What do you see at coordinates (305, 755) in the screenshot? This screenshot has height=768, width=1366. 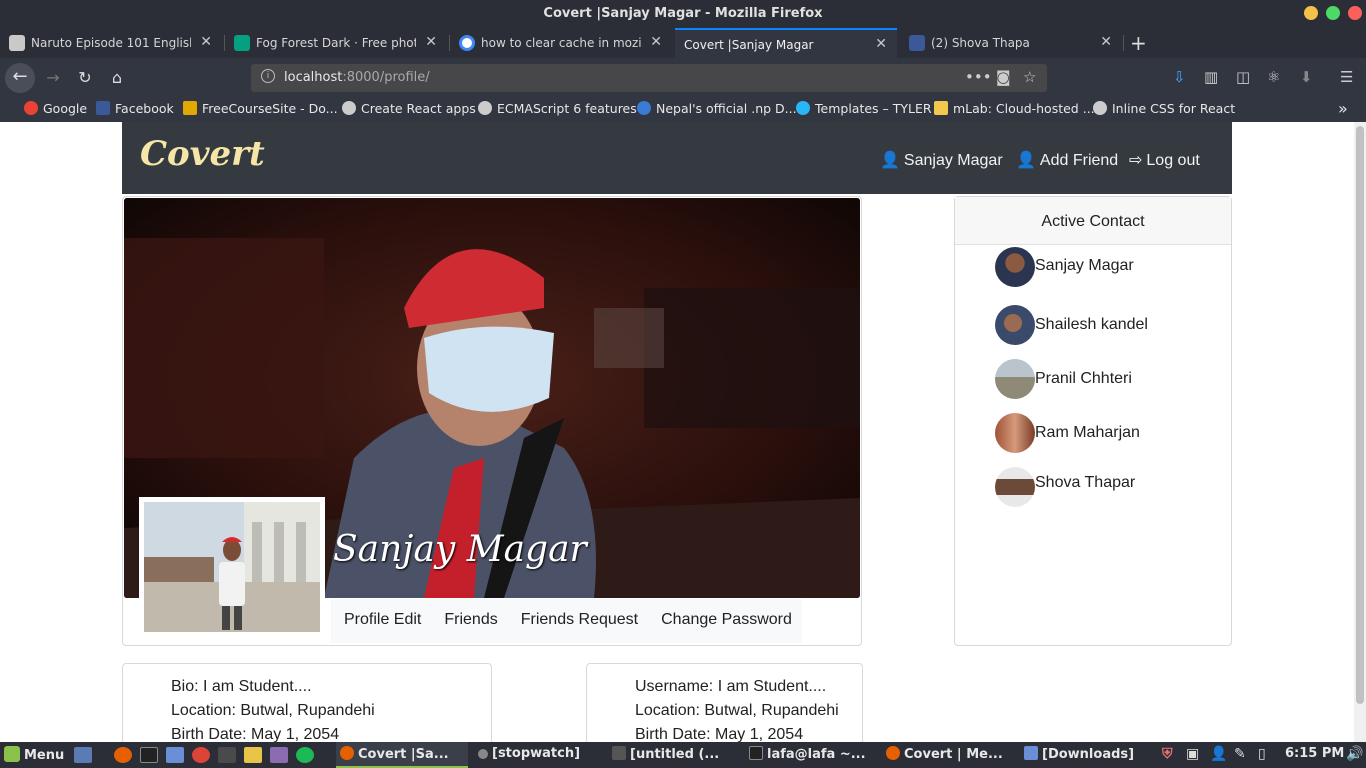 I see `spotify-launcher-icon` at bounding box center [305, 755].